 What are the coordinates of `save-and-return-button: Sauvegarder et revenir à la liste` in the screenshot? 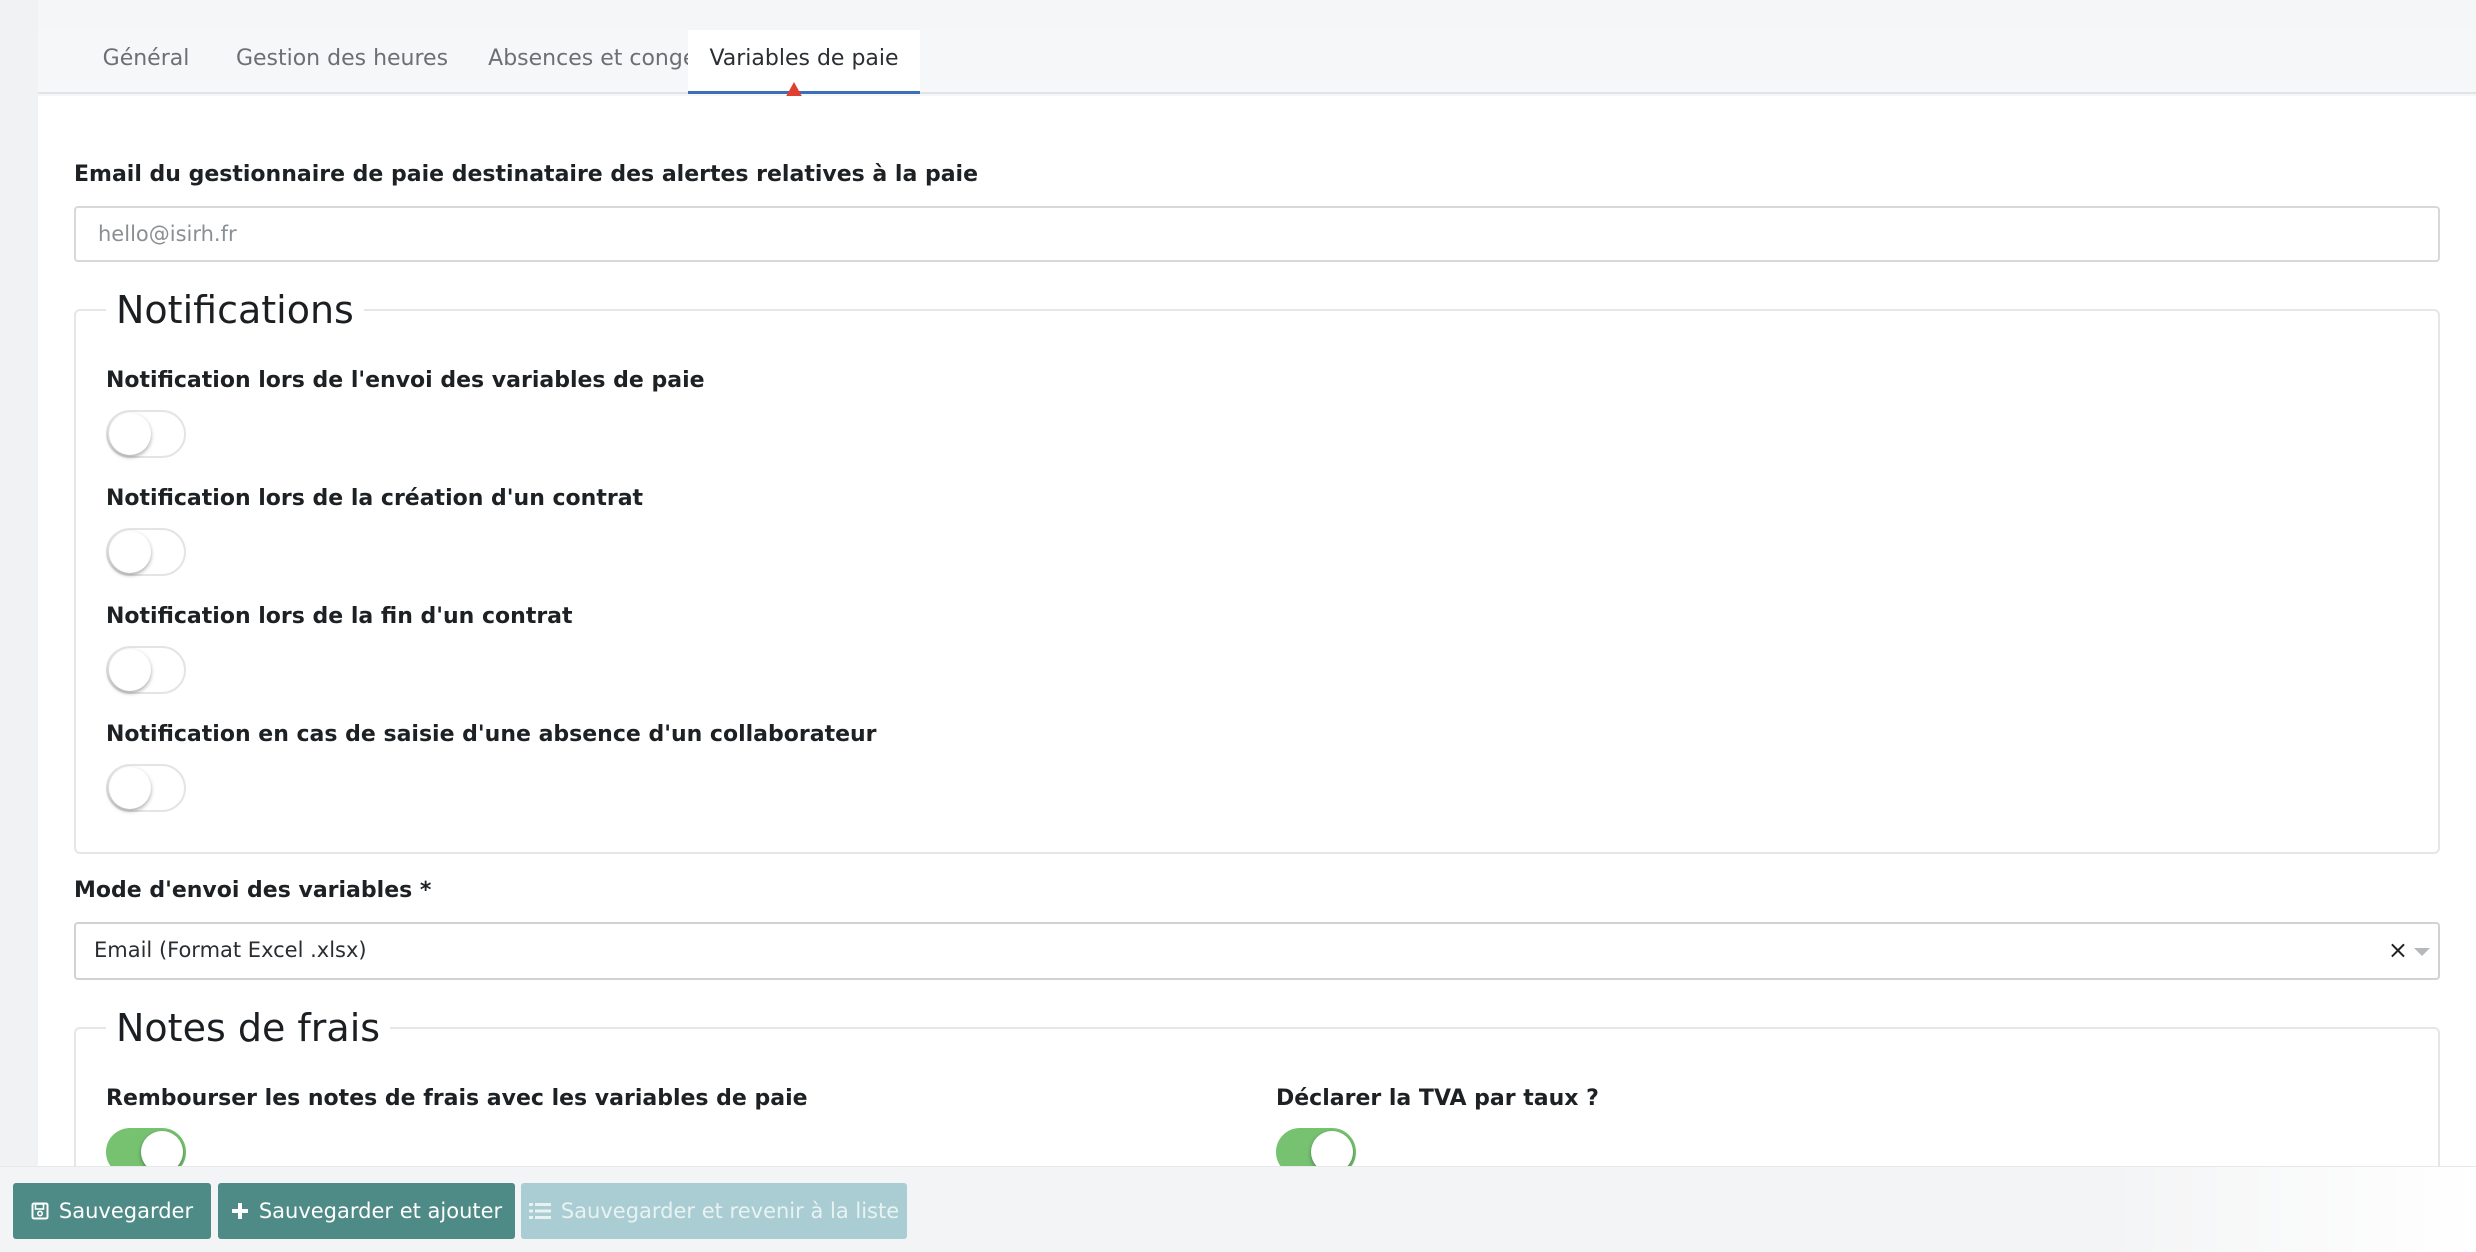 It's located at (714, 1211).